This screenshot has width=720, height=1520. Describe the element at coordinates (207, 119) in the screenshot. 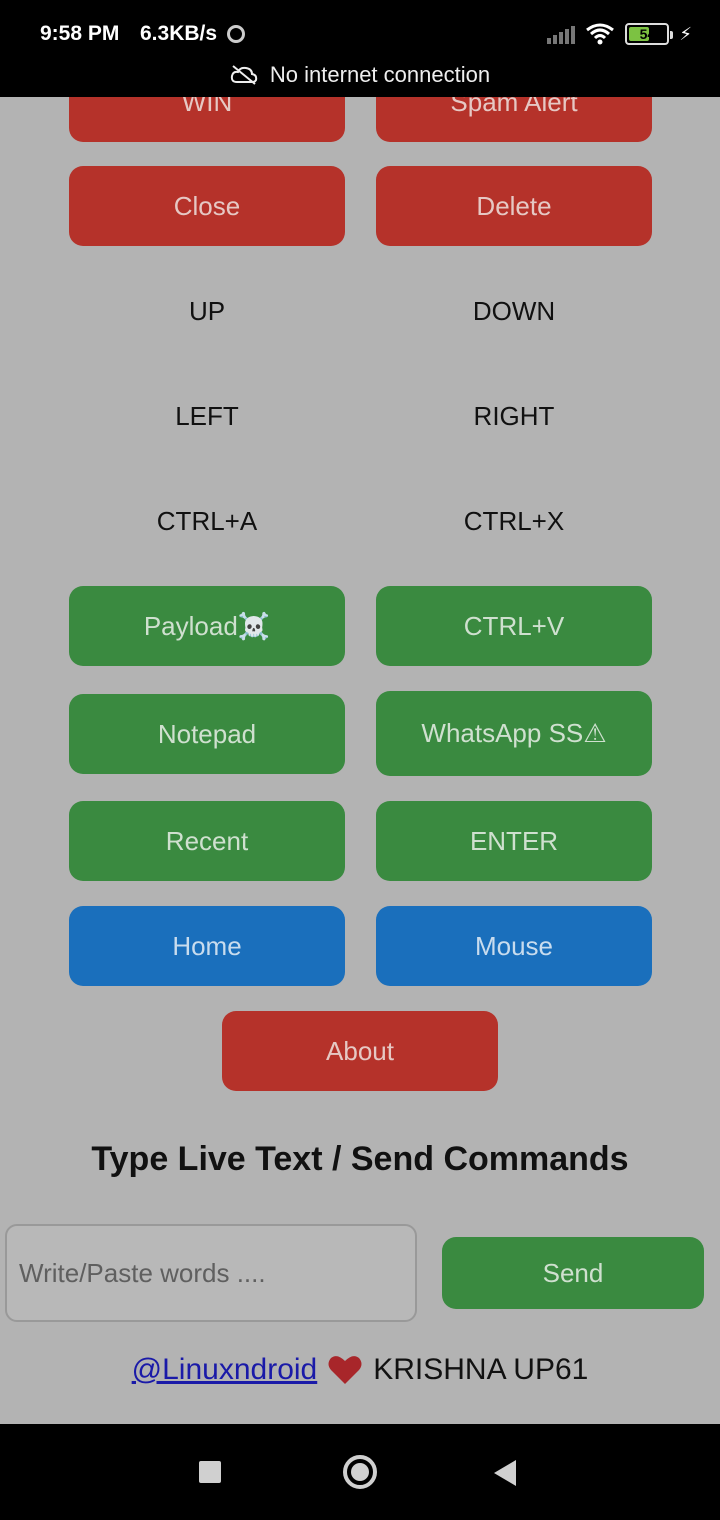

I see `win-button: WIN` at that location.